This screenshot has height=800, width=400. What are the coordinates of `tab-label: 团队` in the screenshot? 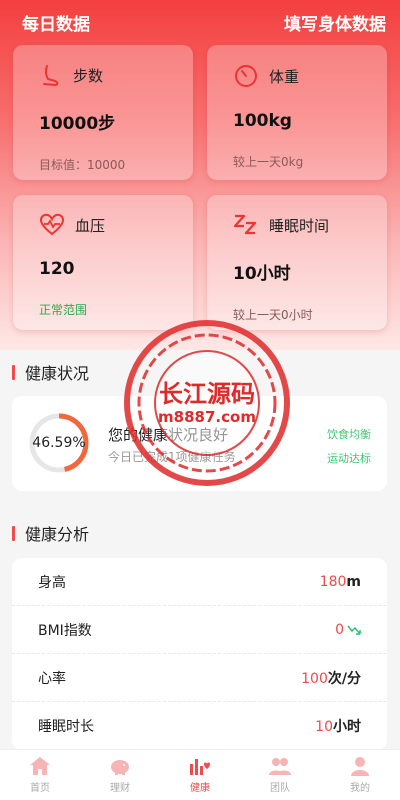 It's located at (280, 788).